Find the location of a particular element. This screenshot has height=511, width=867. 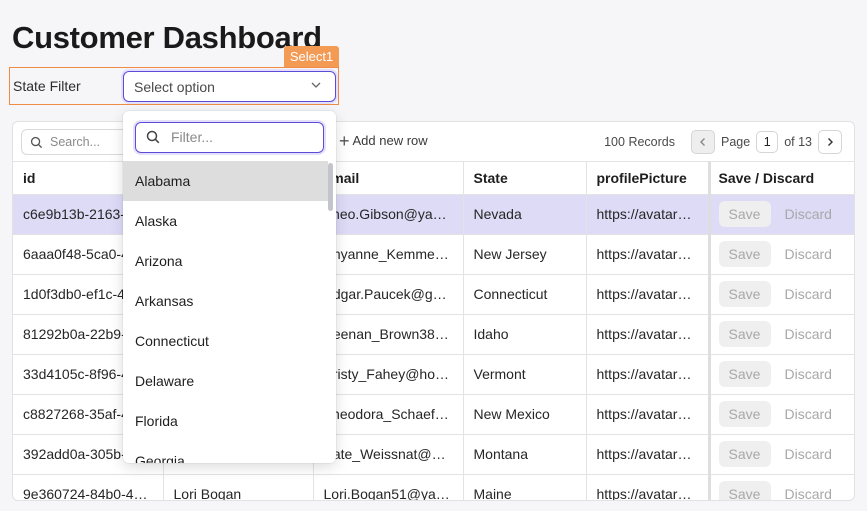

next-page-button is located at coordinates (830, 142).